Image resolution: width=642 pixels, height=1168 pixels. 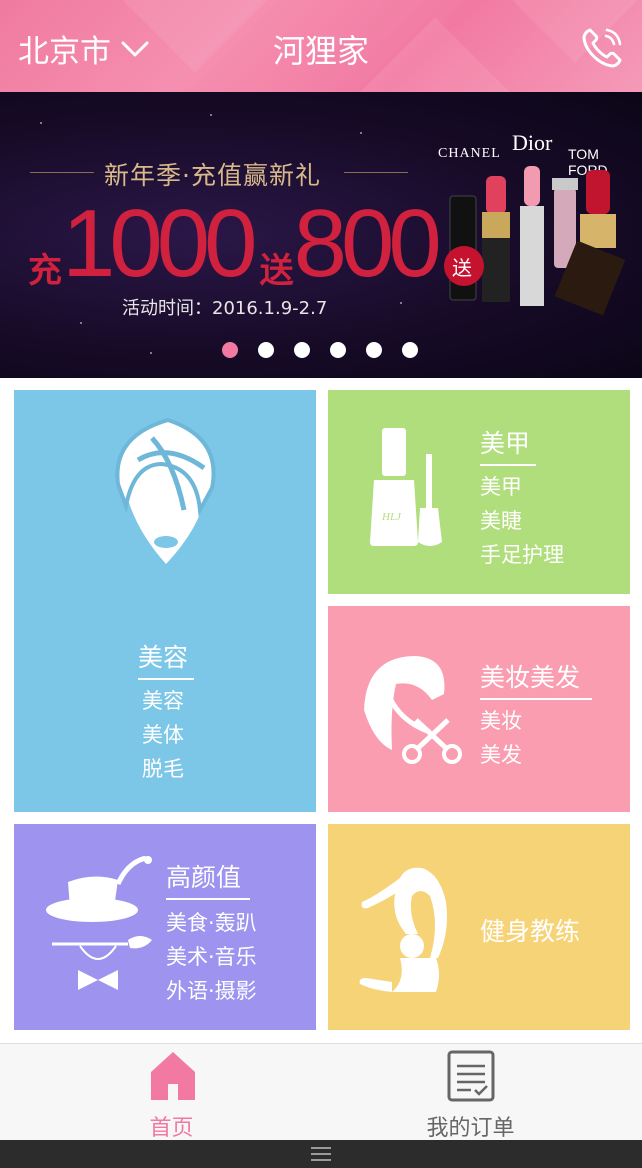 I want to click on carousel-indicators, so click(x=330, y=350).